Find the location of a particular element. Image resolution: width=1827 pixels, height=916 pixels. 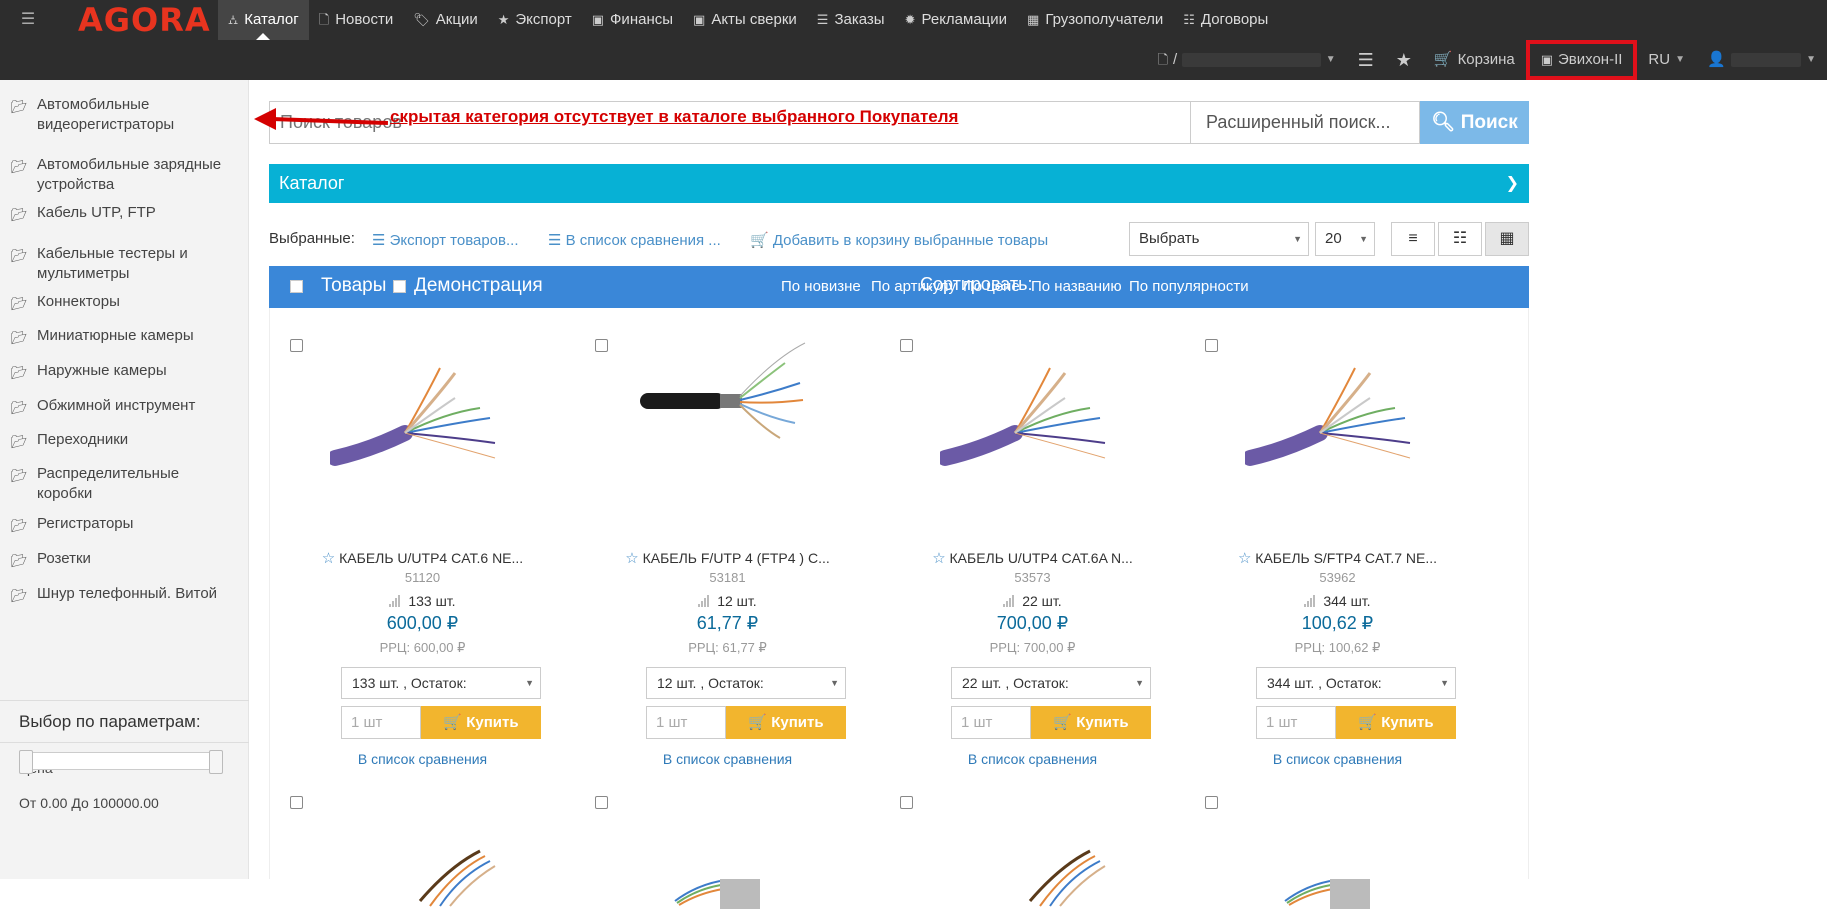

nav-item: ☰ Заказы is located at coordinates (851, 20).